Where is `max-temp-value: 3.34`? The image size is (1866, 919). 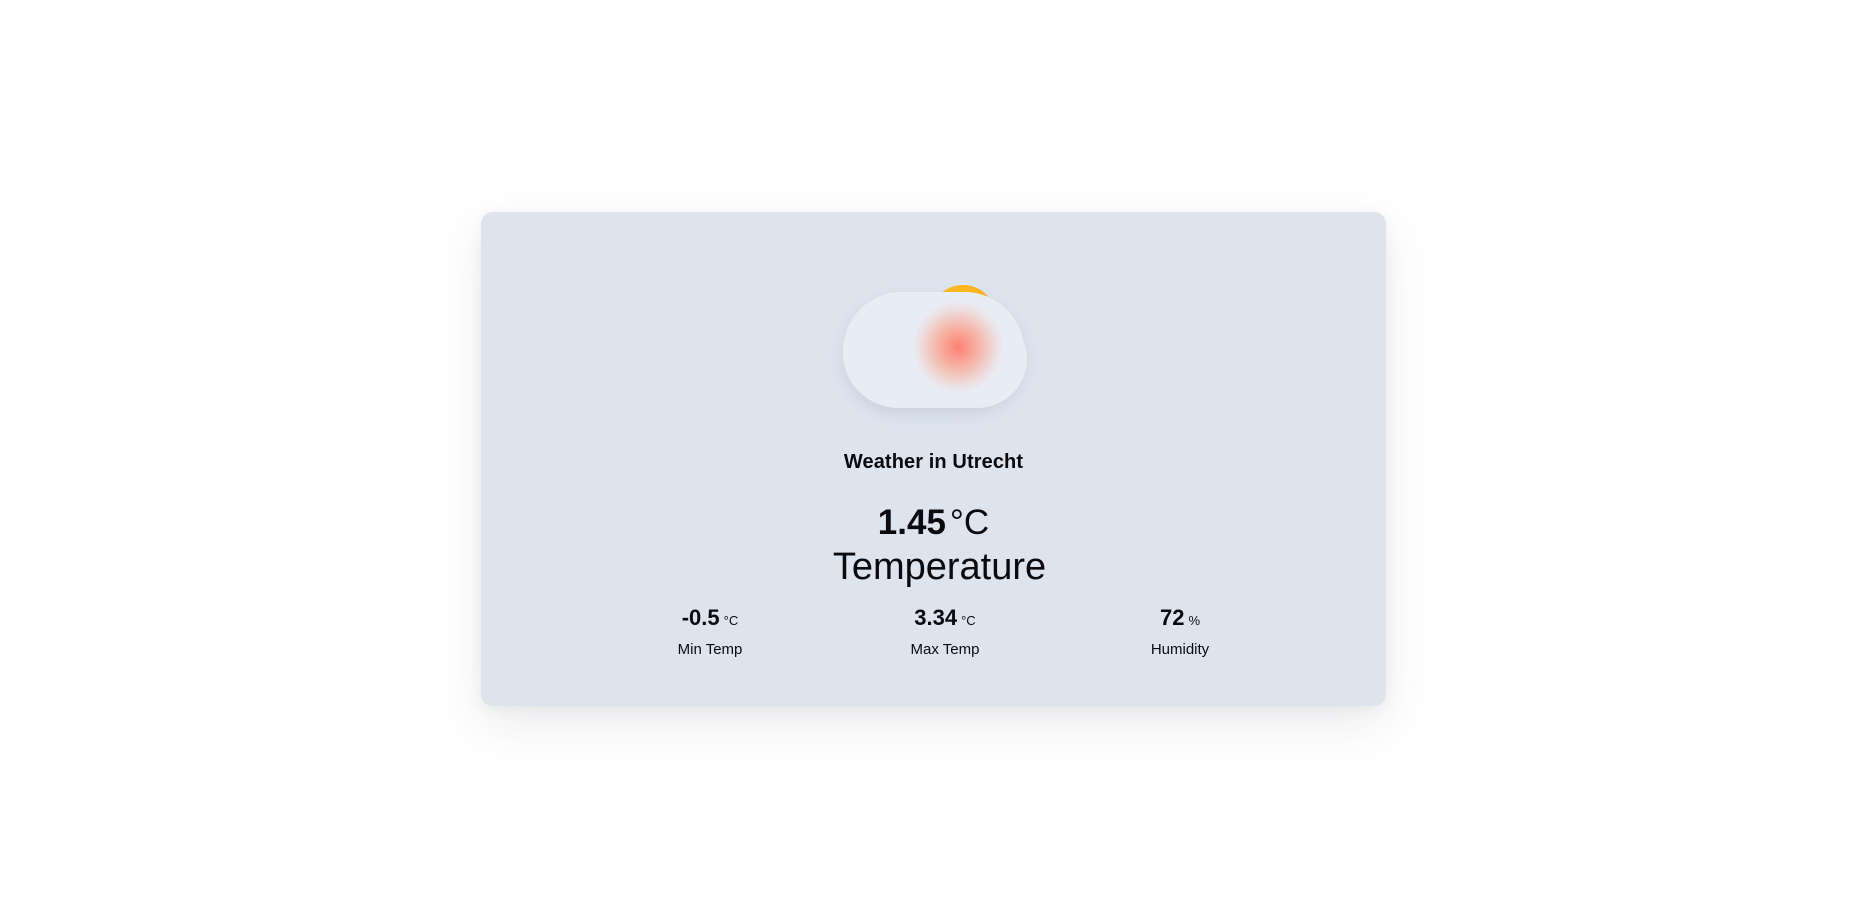 max-temp-value: 3.34 is located at coordinates (936, 617).